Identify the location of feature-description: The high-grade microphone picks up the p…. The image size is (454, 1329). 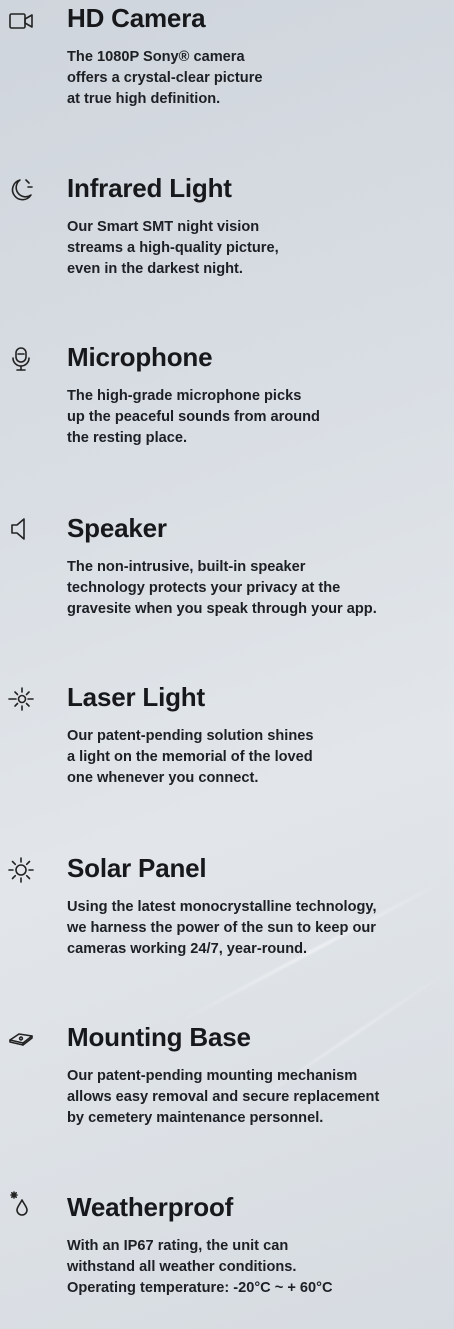
(260, 417).